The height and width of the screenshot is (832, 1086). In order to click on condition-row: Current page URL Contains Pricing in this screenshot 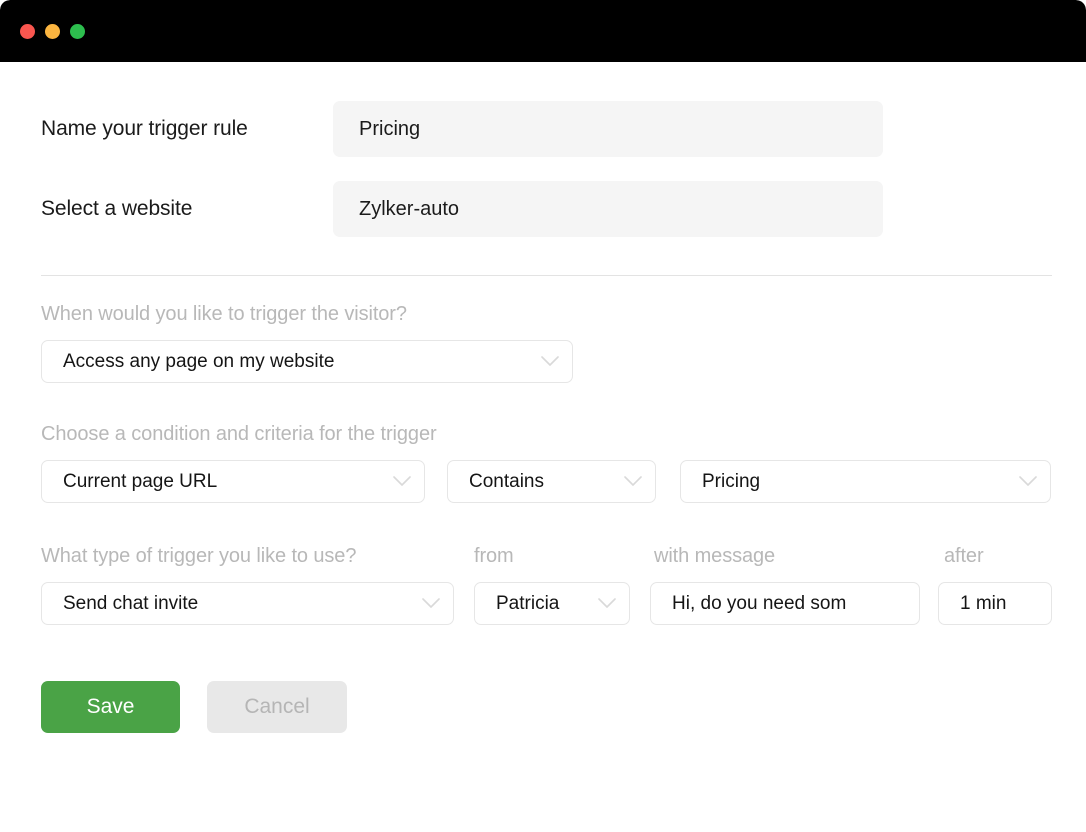, I will do `click(563, 481)`.